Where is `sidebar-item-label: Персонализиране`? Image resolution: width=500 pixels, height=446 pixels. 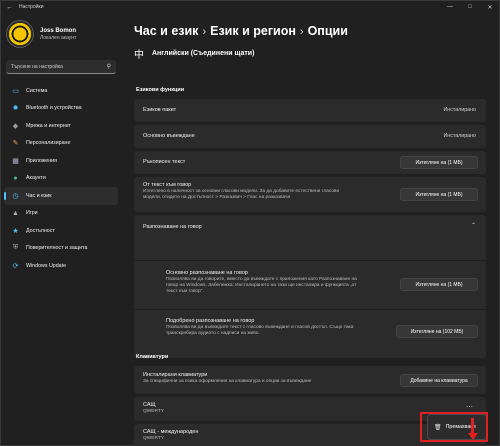
sidebar-item-label: Персонализиране is located at coordinates (48, 143).